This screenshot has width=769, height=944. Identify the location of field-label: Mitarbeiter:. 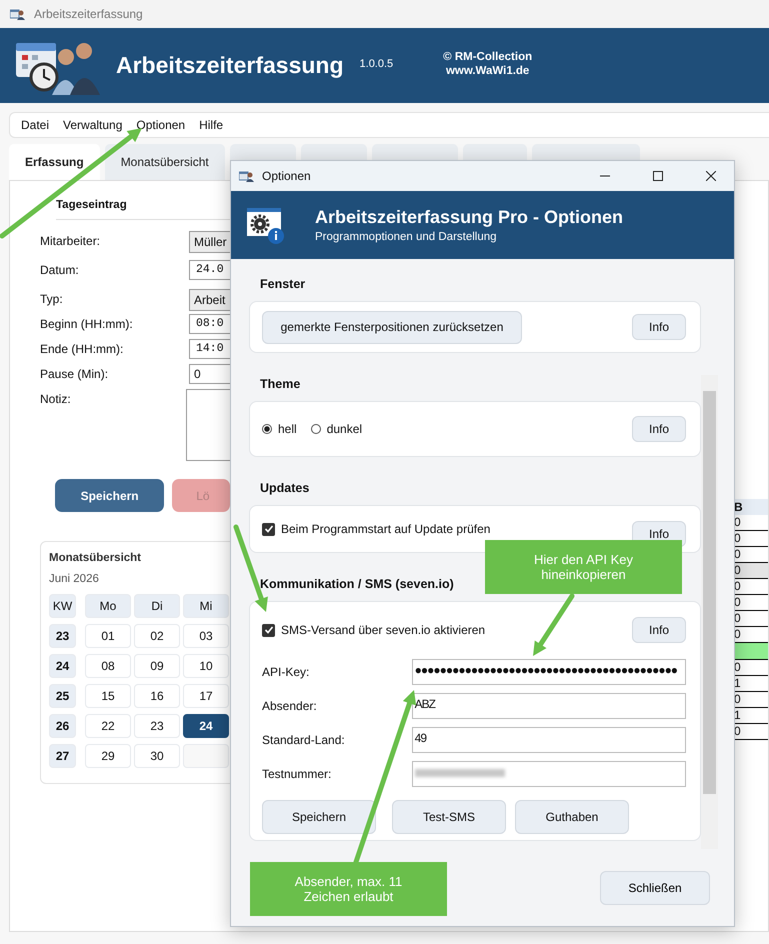
(71, 240).